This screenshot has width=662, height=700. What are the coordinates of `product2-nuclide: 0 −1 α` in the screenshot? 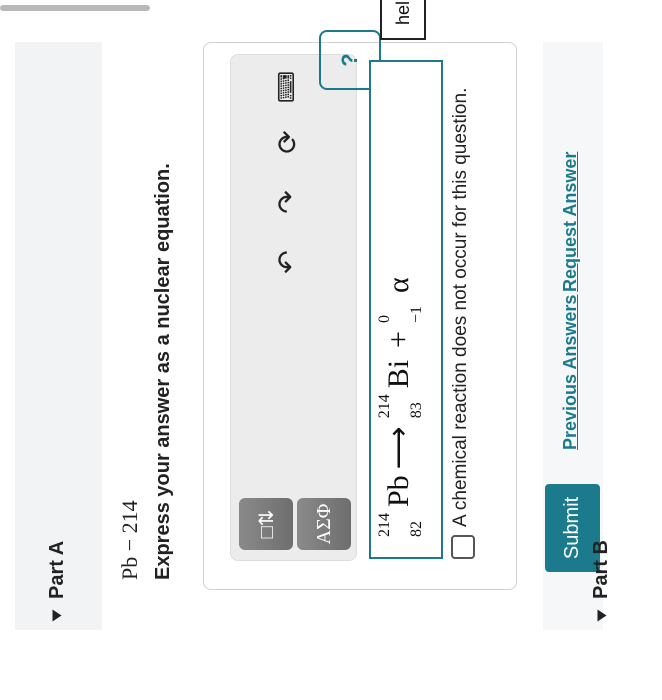 It's located at (400, 300).